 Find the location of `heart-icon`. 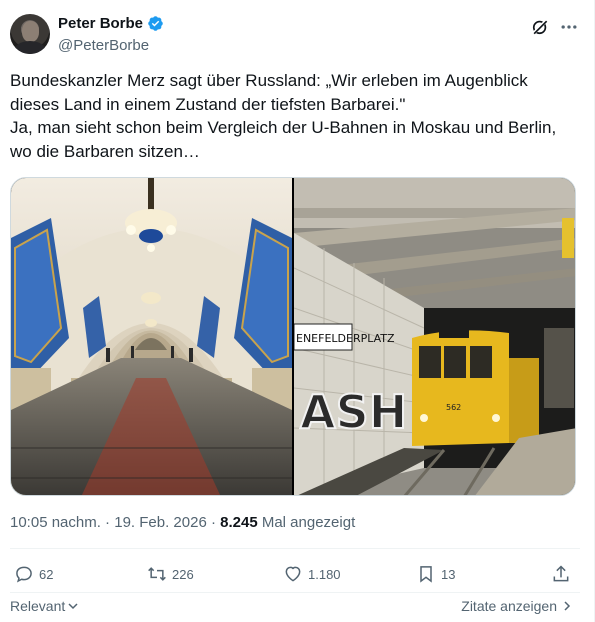

heart-icon is located at coordinates (293, 574).